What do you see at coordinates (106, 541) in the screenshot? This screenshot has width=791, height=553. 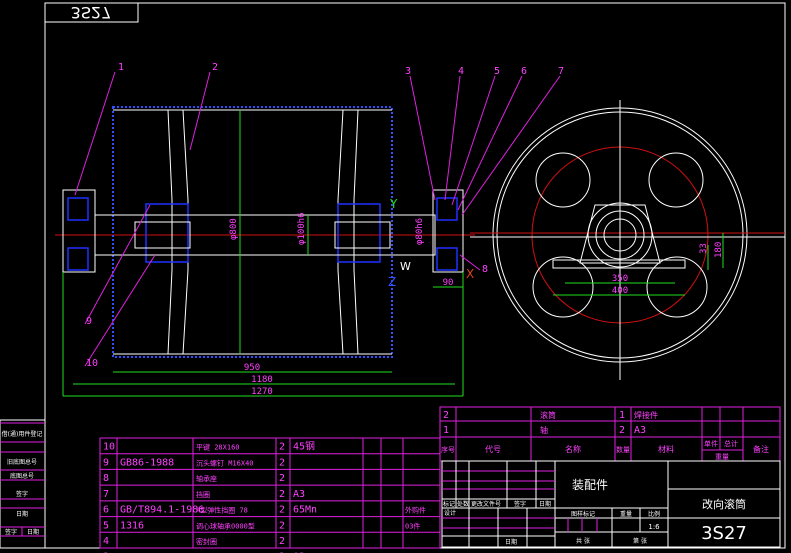 I see `parts-no: 4` at bounding box center [106, 541].